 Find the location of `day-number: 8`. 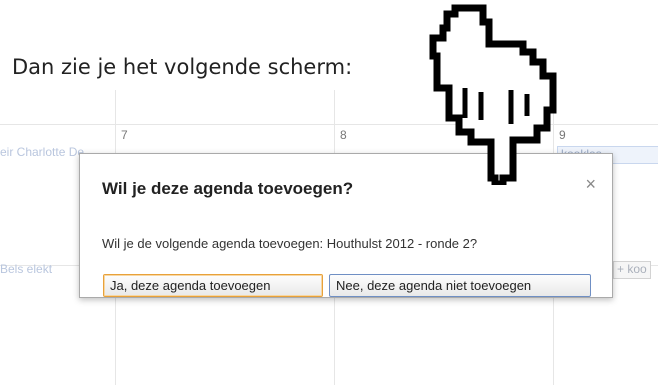

day-number: 8 is located at coordinates (343, 135).